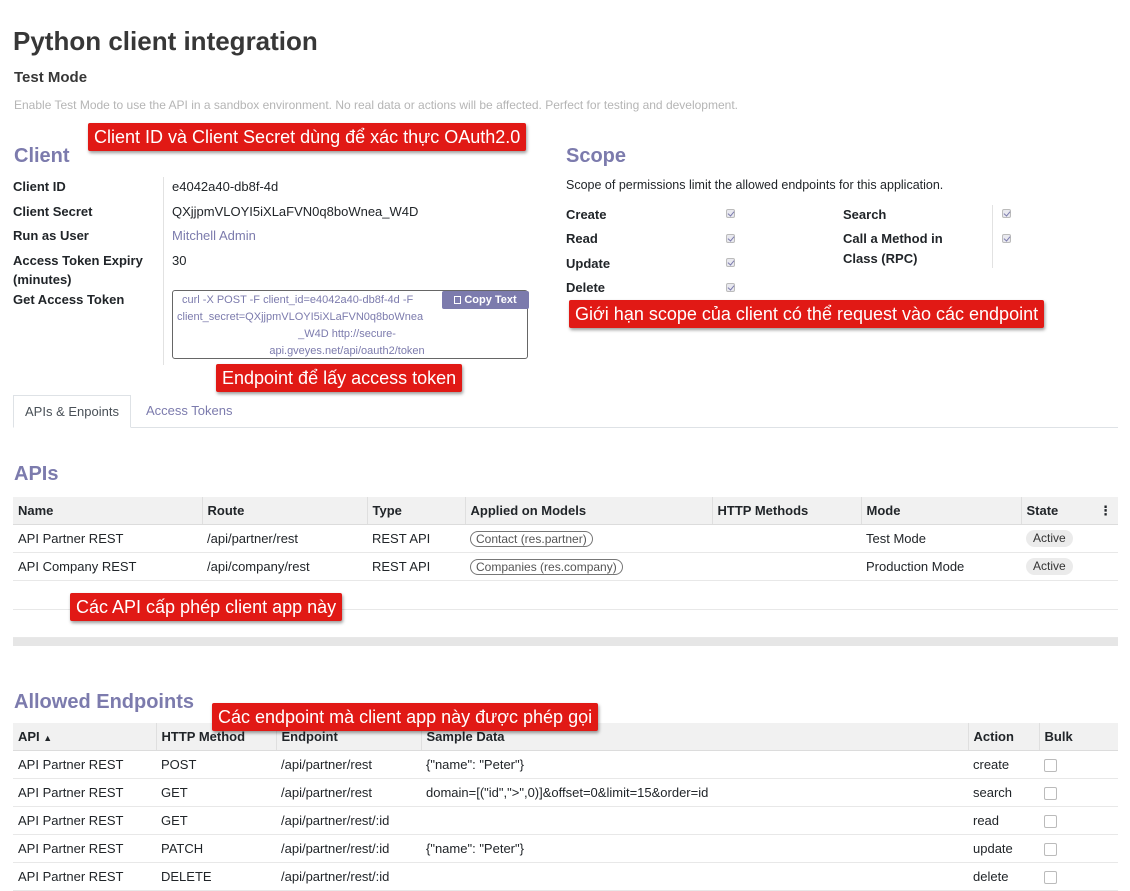 The height and width of the screenshot is (891, 1130). Describe the element at coordinates (531, 538) in the screenshot. I see `model-tag: Contact (res.partner)` at that location.